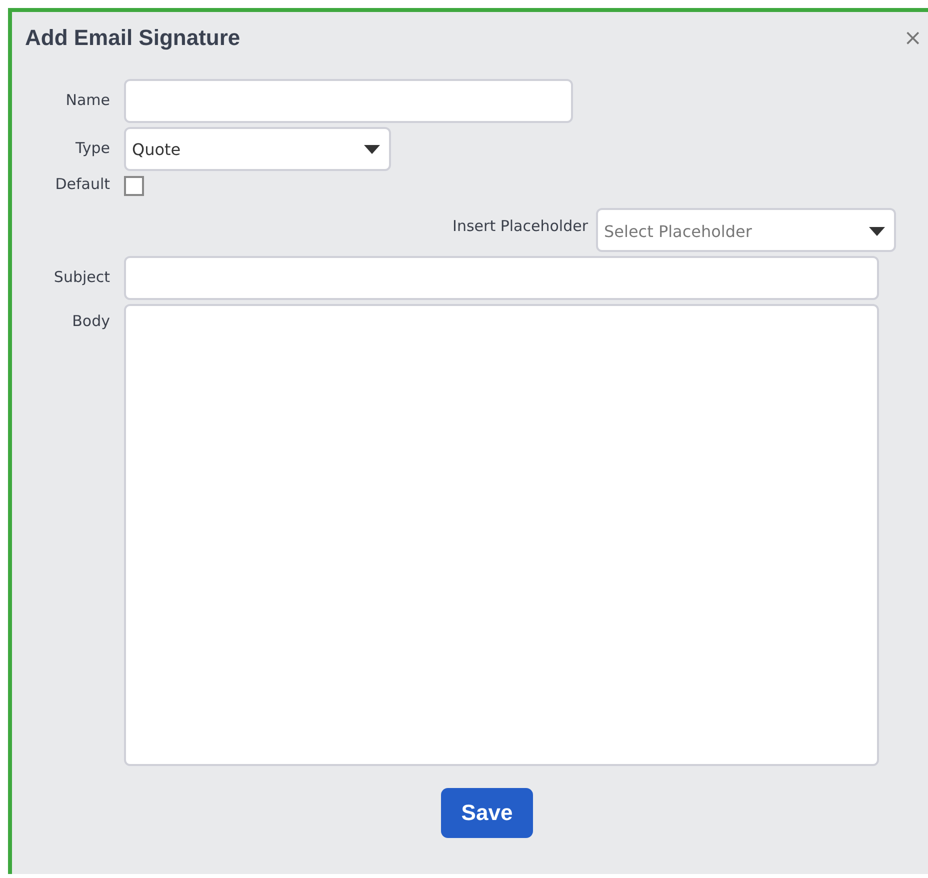 Image resolution: width=928 pixels, height=878 pixels. What do you see at coordinates (88, 99) in the screenshot?
I see `field-label: Name` at bounding box center [88, 99].